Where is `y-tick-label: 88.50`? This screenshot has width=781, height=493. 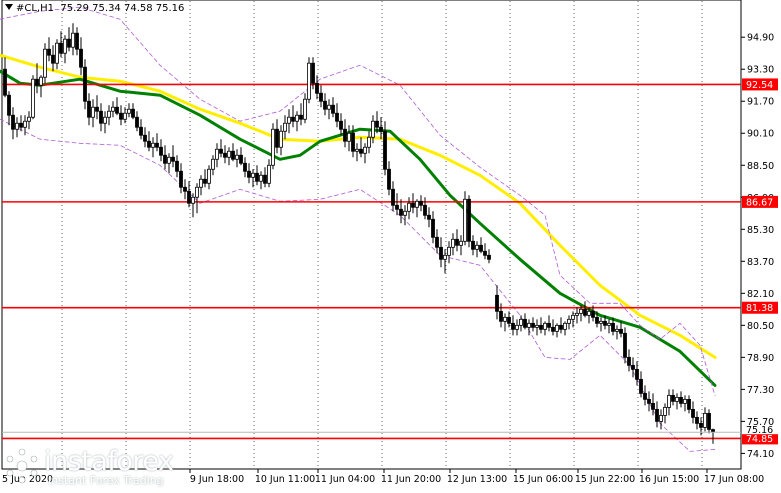
y-tick-label: 88.50 is located at coordinates (760, 166).